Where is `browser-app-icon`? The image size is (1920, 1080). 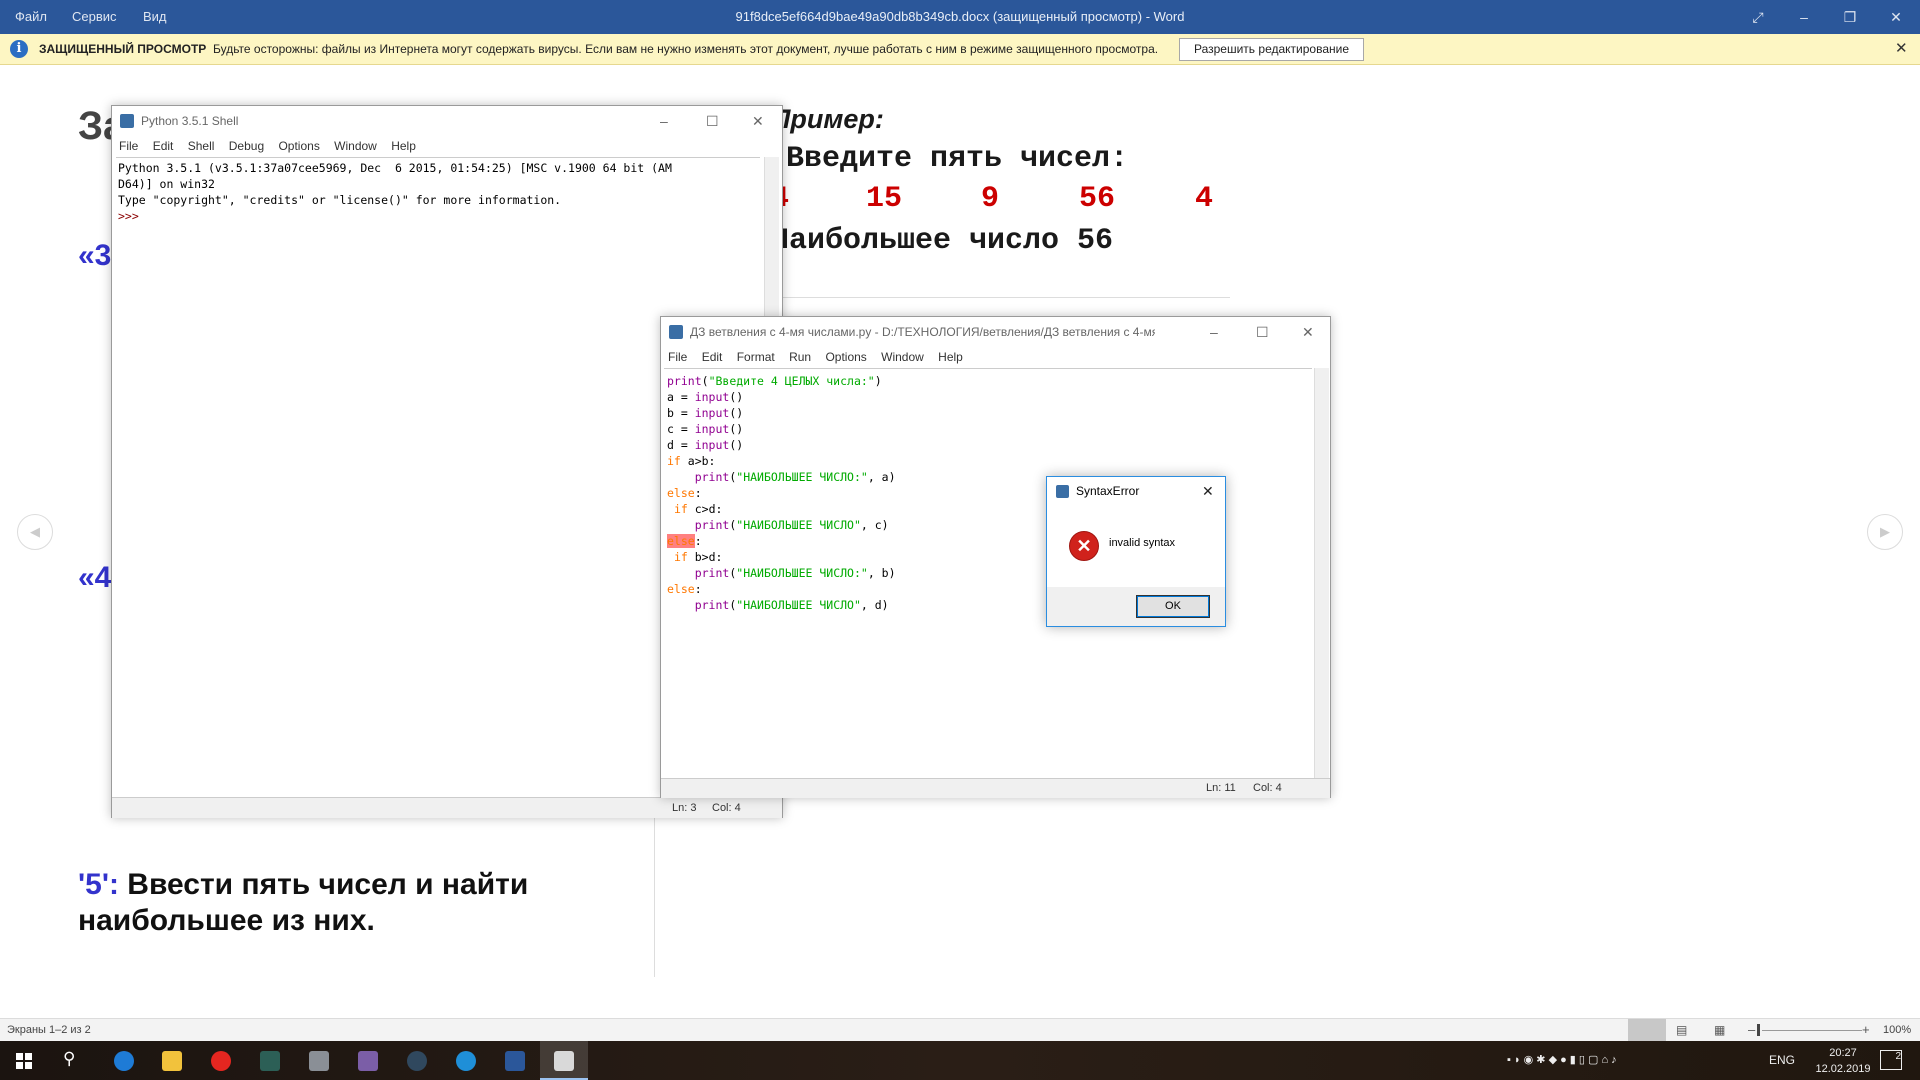
browser-app-icon is located at coordinates (466, 1060).